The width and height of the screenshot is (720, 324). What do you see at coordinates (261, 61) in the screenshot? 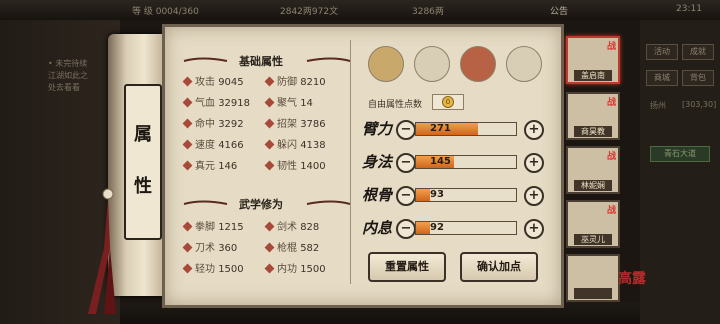
I see `basic-attributes-title: 基础属性` at bounding box center [261, 61].